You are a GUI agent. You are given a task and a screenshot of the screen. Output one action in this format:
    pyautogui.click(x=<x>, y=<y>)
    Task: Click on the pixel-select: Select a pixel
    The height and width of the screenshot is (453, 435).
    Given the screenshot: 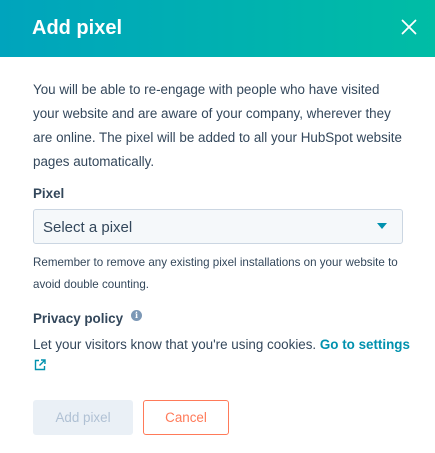 What is the action you would take?
    pyautogui.click(x=218, y=226)
    